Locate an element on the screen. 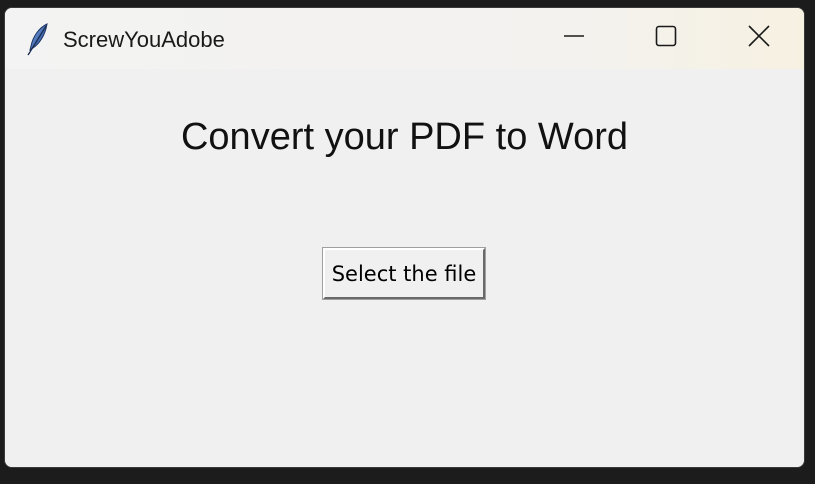 The width and height of the screenshot is (815, 484). minimize-icon is located at coordinates (574, 38).